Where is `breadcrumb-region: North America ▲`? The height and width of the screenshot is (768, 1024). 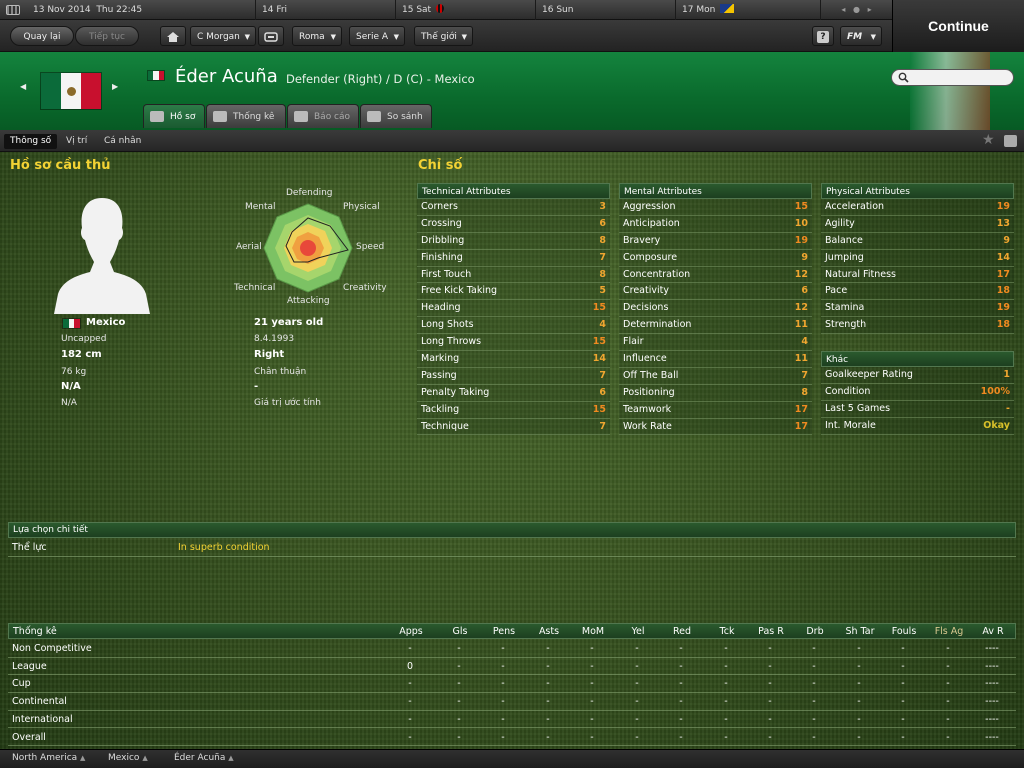
breadcrumb-region: North America ▲ is located at coordinates (48, 758).